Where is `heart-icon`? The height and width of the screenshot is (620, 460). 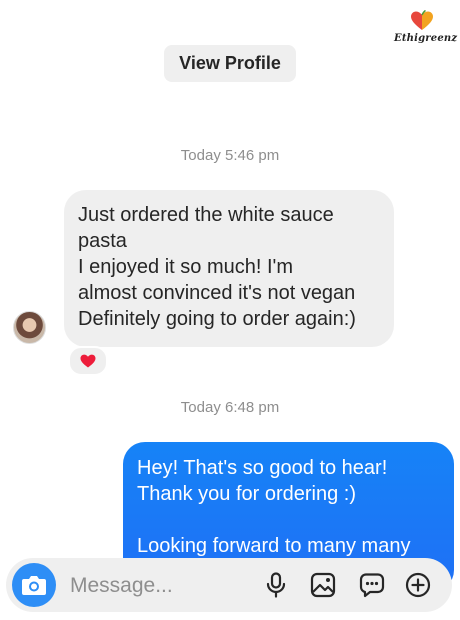
heart-icon is located at coordinates (88, 361).